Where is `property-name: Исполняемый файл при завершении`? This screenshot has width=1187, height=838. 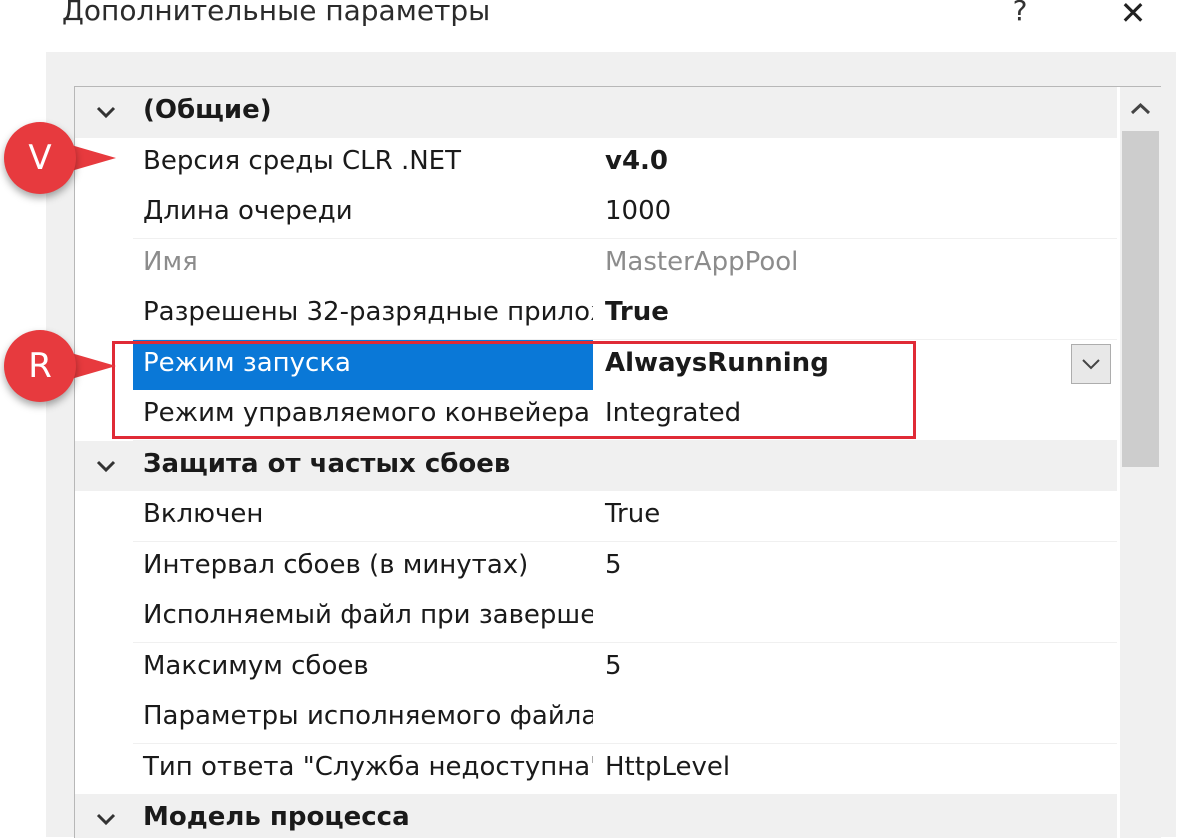 property-name: Исполняемый файл при завершении is located at coordinates (368, 615).